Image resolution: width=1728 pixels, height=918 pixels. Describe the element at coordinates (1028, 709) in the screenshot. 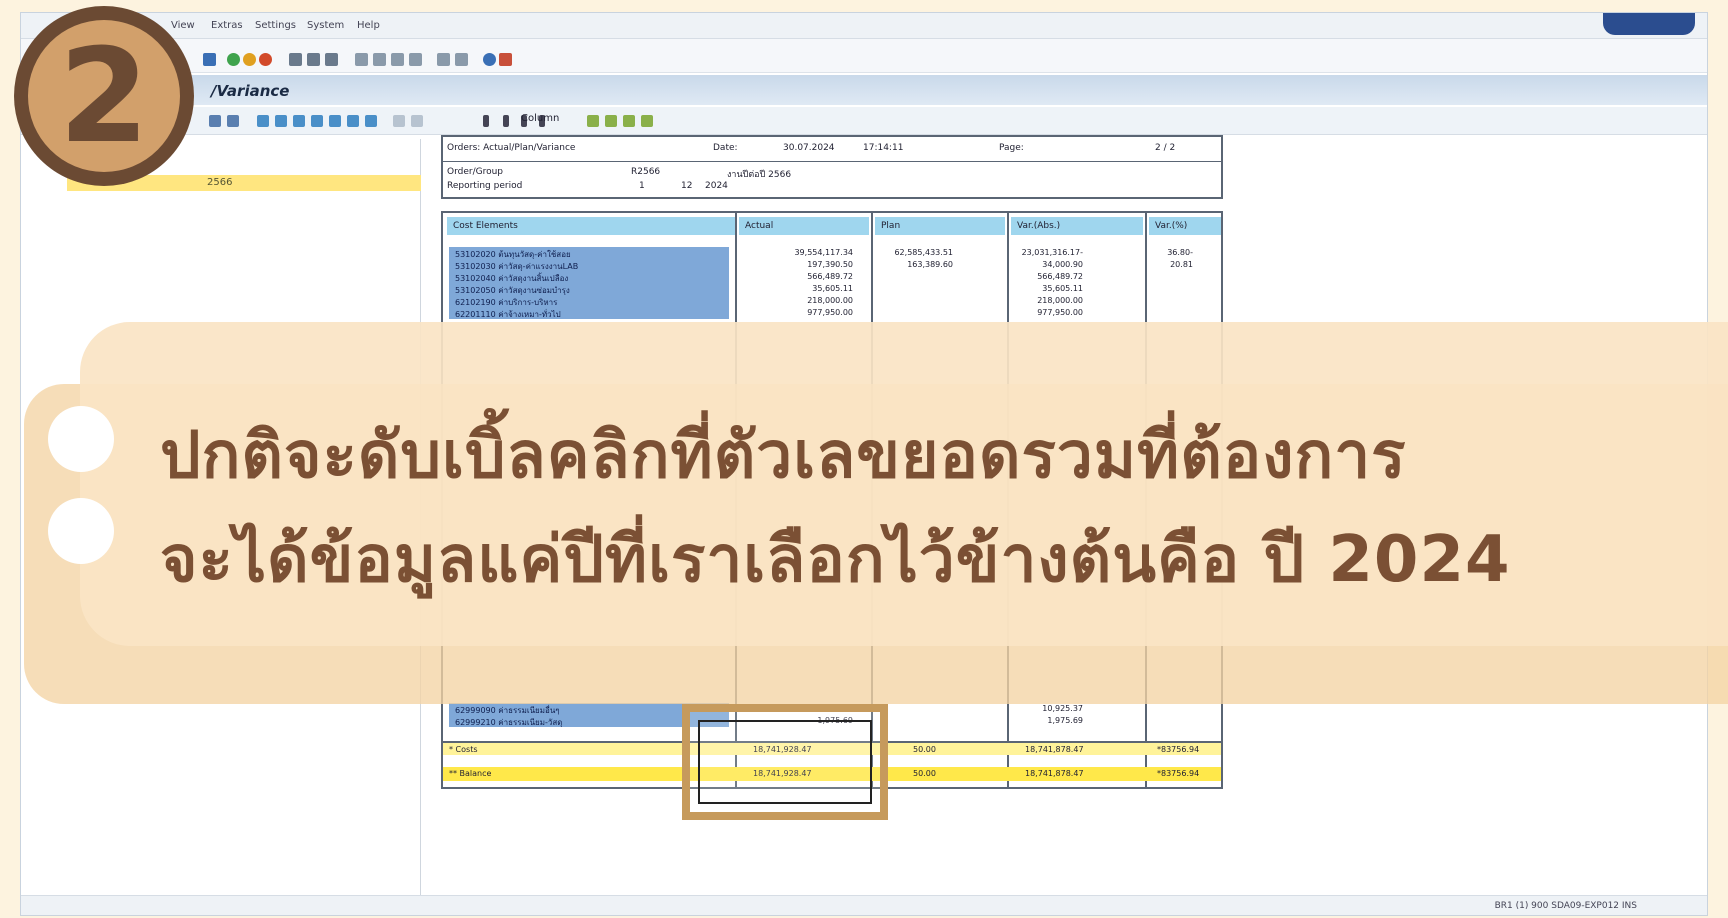

I see `var-abs-cell: 10,925.37` at that location.